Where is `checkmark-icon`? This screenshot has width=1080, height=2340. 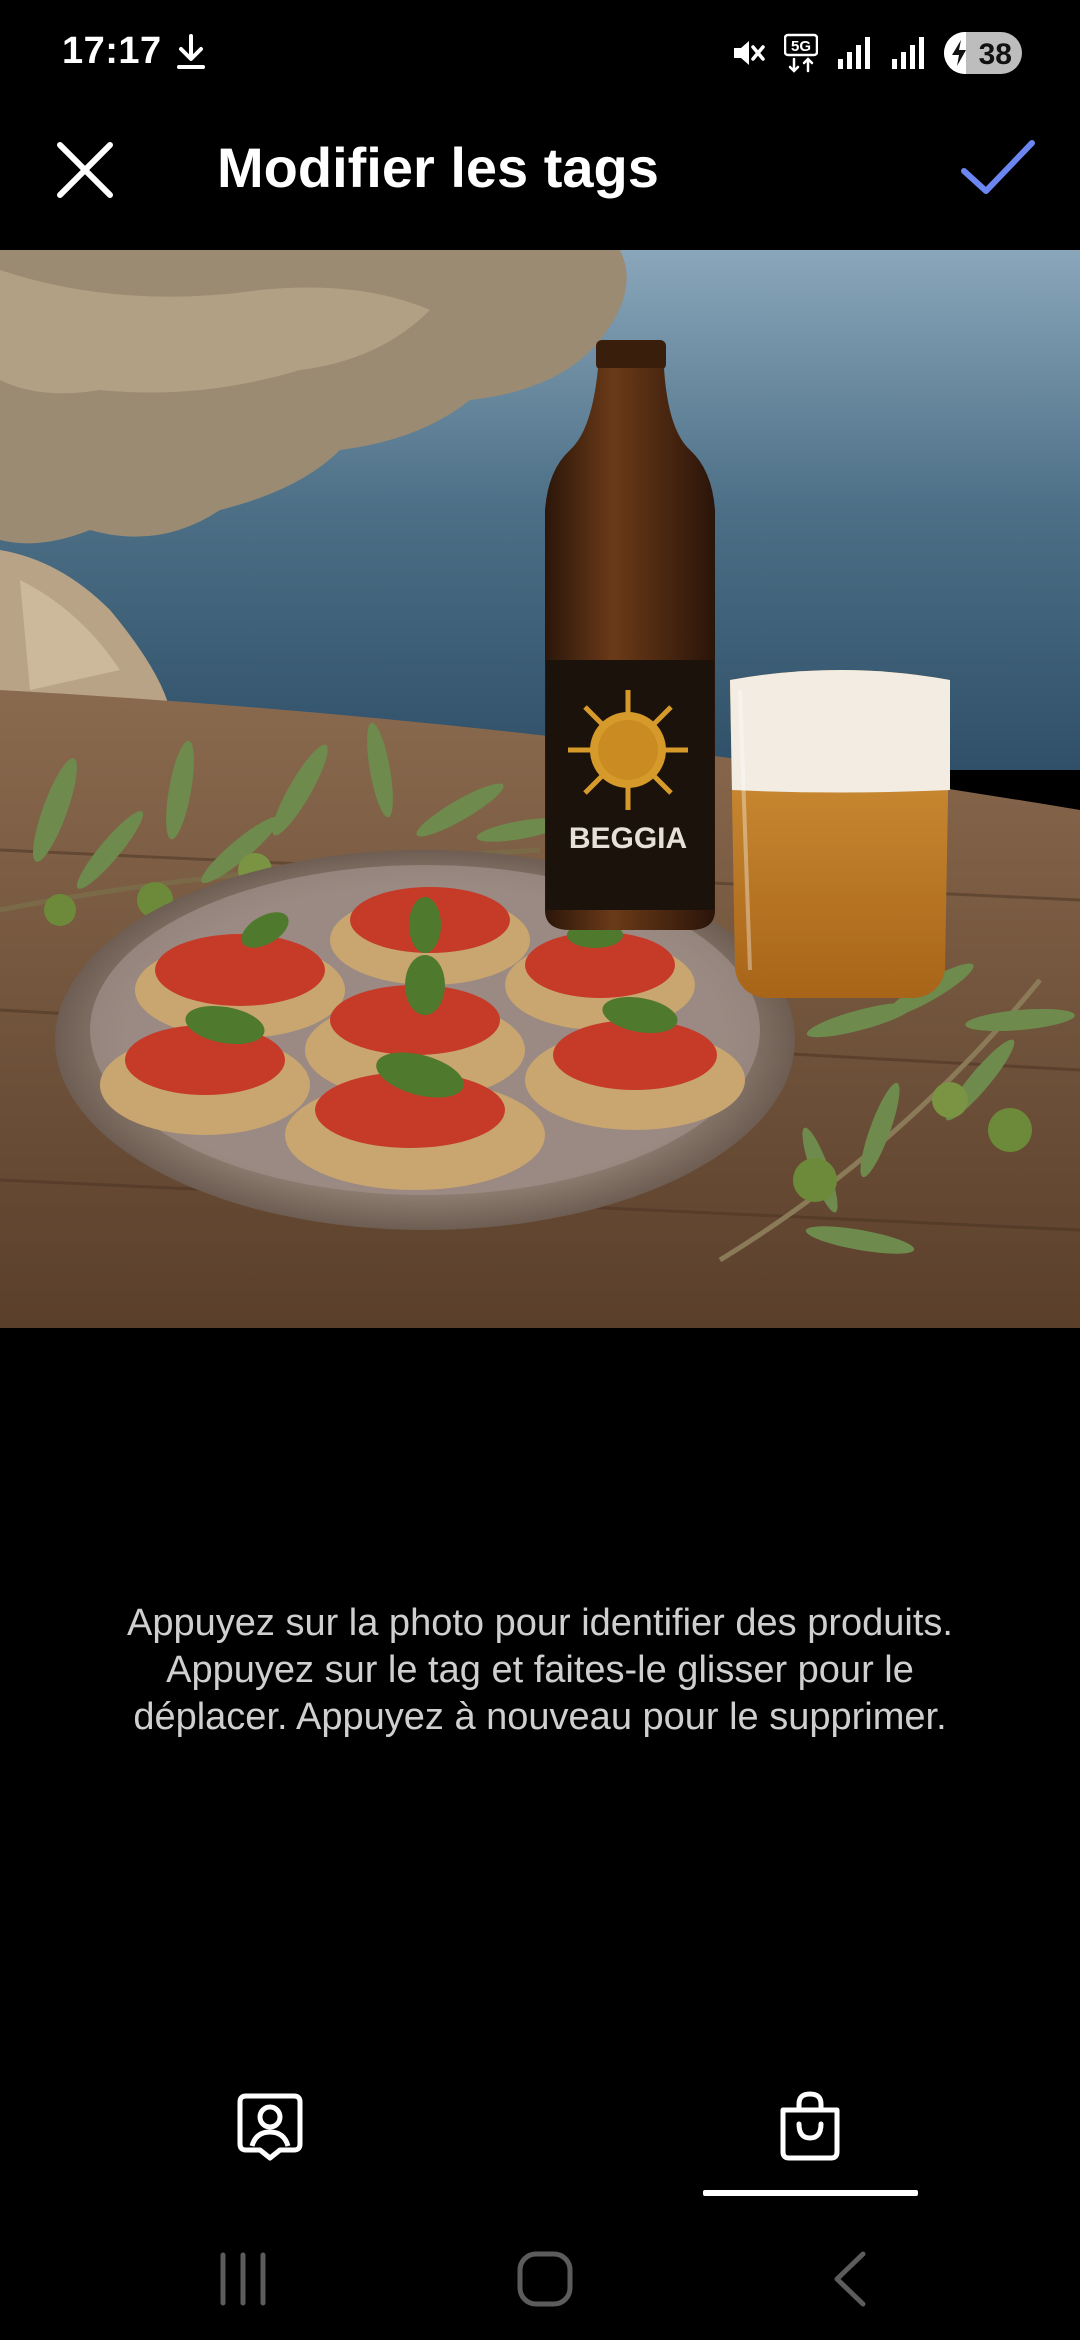 checkmark-icon is located at coordinates (998, 167).